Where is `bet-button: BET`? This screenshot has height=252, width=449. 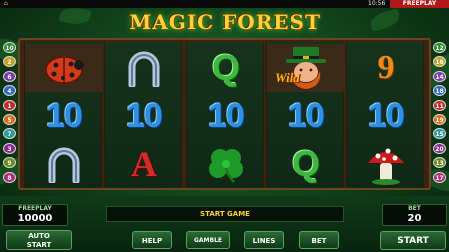
bet-button: BET is located at coordinates (319, 240).